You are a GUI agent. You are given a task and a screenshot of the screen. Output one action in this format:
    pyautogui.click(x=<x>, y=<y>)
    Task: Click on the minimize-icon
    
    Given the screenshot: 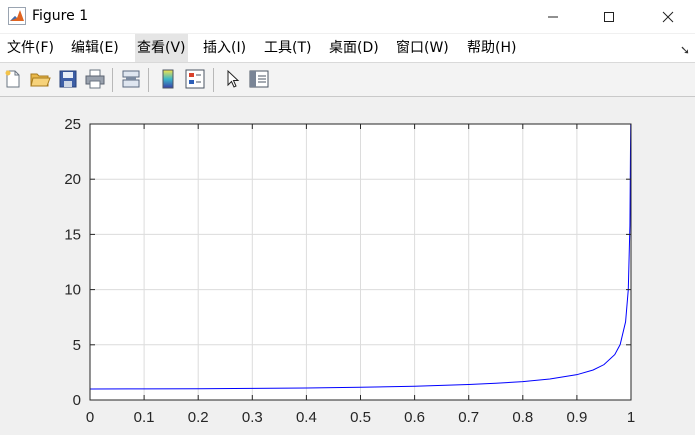 What is the action you would take?
    pyautogui.click(x=553, y=16)
    